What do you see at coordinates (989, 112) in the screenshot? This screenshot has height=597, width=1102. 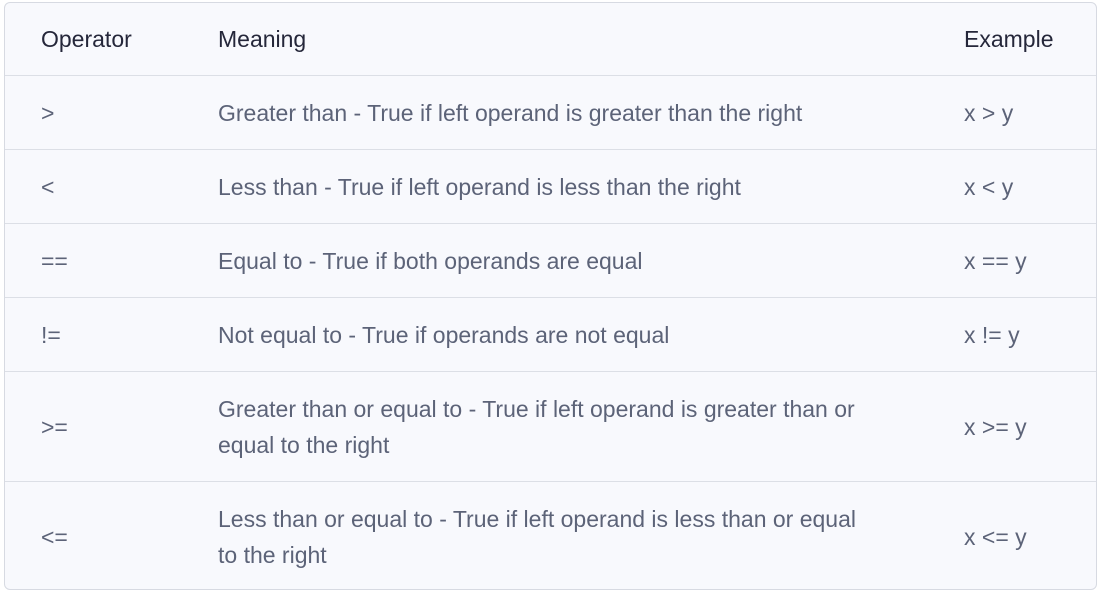 I see `example-cell: x > y` at bounding box center [989, 112].